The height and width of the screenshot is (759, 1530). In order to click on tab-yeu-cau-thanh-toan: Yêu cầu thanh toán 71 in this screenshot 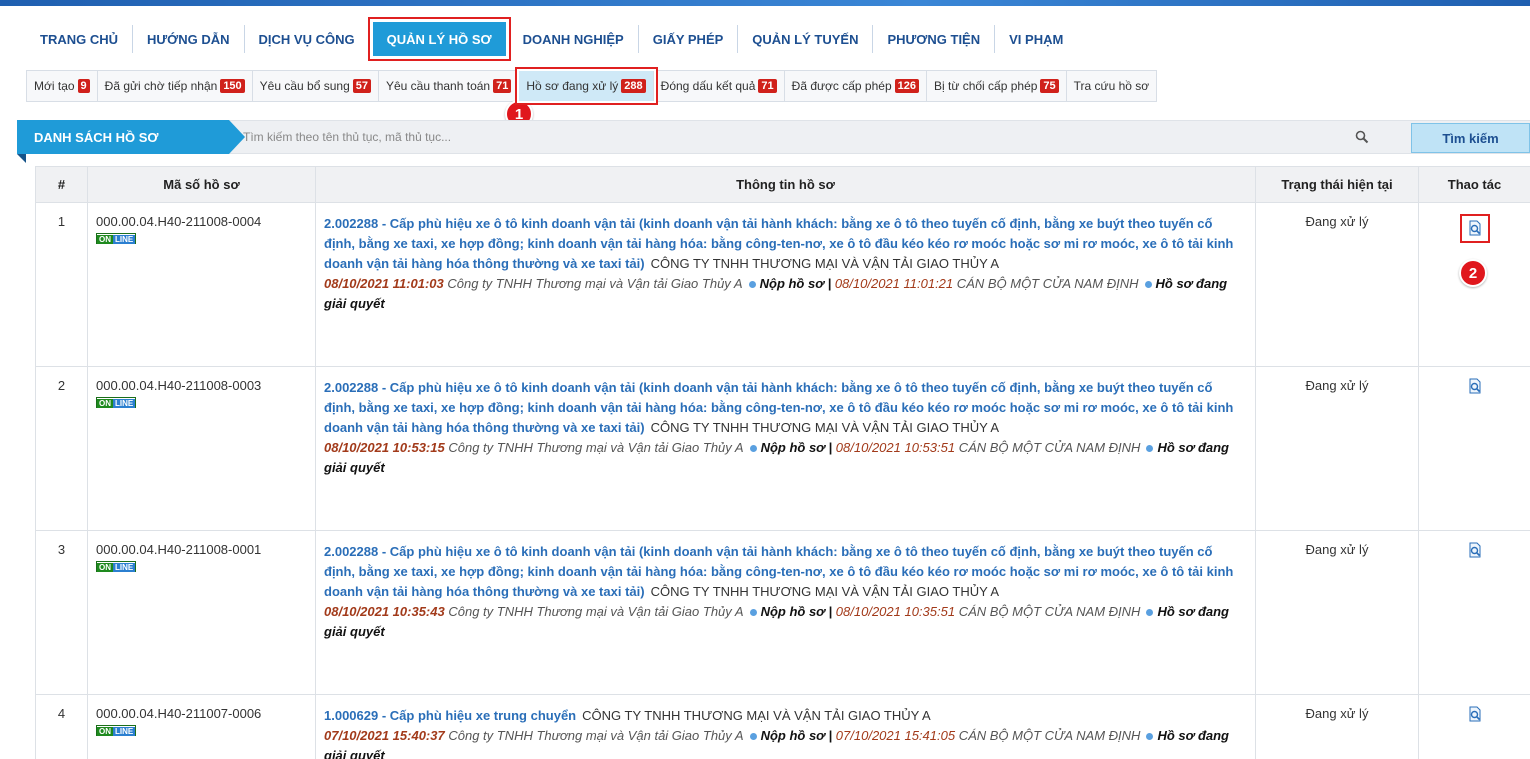, I will do `click(449, 86)`.